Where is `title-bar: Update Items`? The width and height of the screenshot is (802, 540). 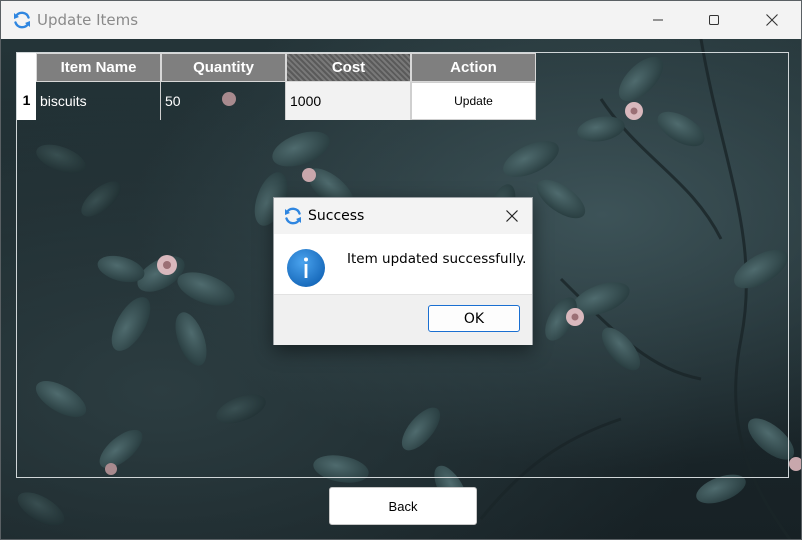
title-bar: Update Items is located at coordinates (401, 20).